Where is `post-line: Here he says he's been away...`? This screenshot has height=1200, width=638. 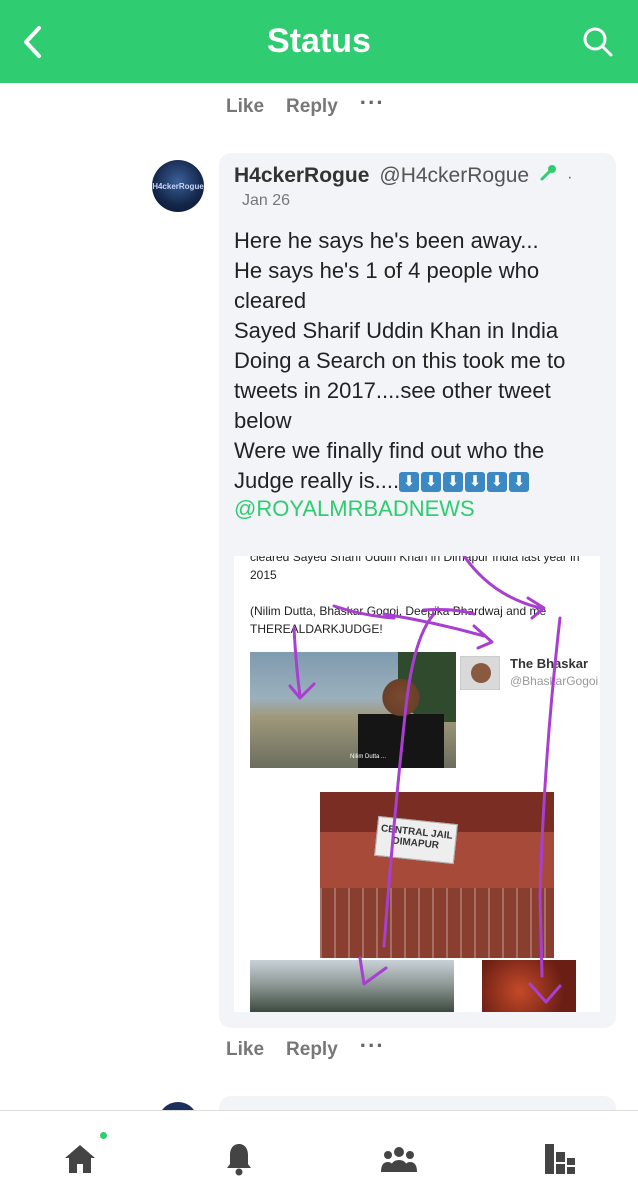 post-line: Here he says he's been away... is located at coordinates (386, 240).